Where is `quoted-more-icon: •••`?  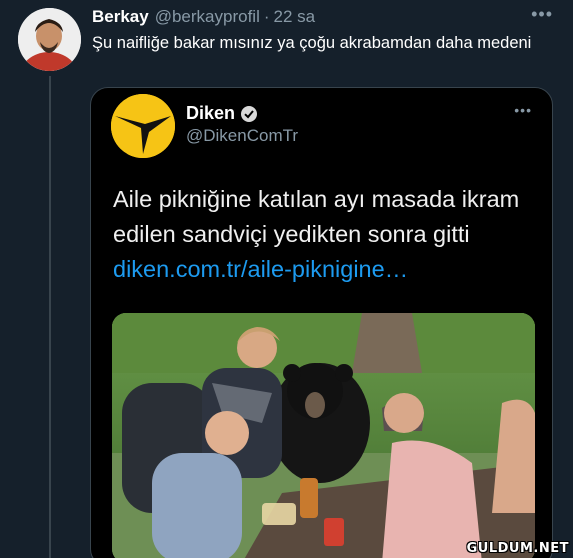
quoted-more-icon: ••• is located at coordinates (523, 110).